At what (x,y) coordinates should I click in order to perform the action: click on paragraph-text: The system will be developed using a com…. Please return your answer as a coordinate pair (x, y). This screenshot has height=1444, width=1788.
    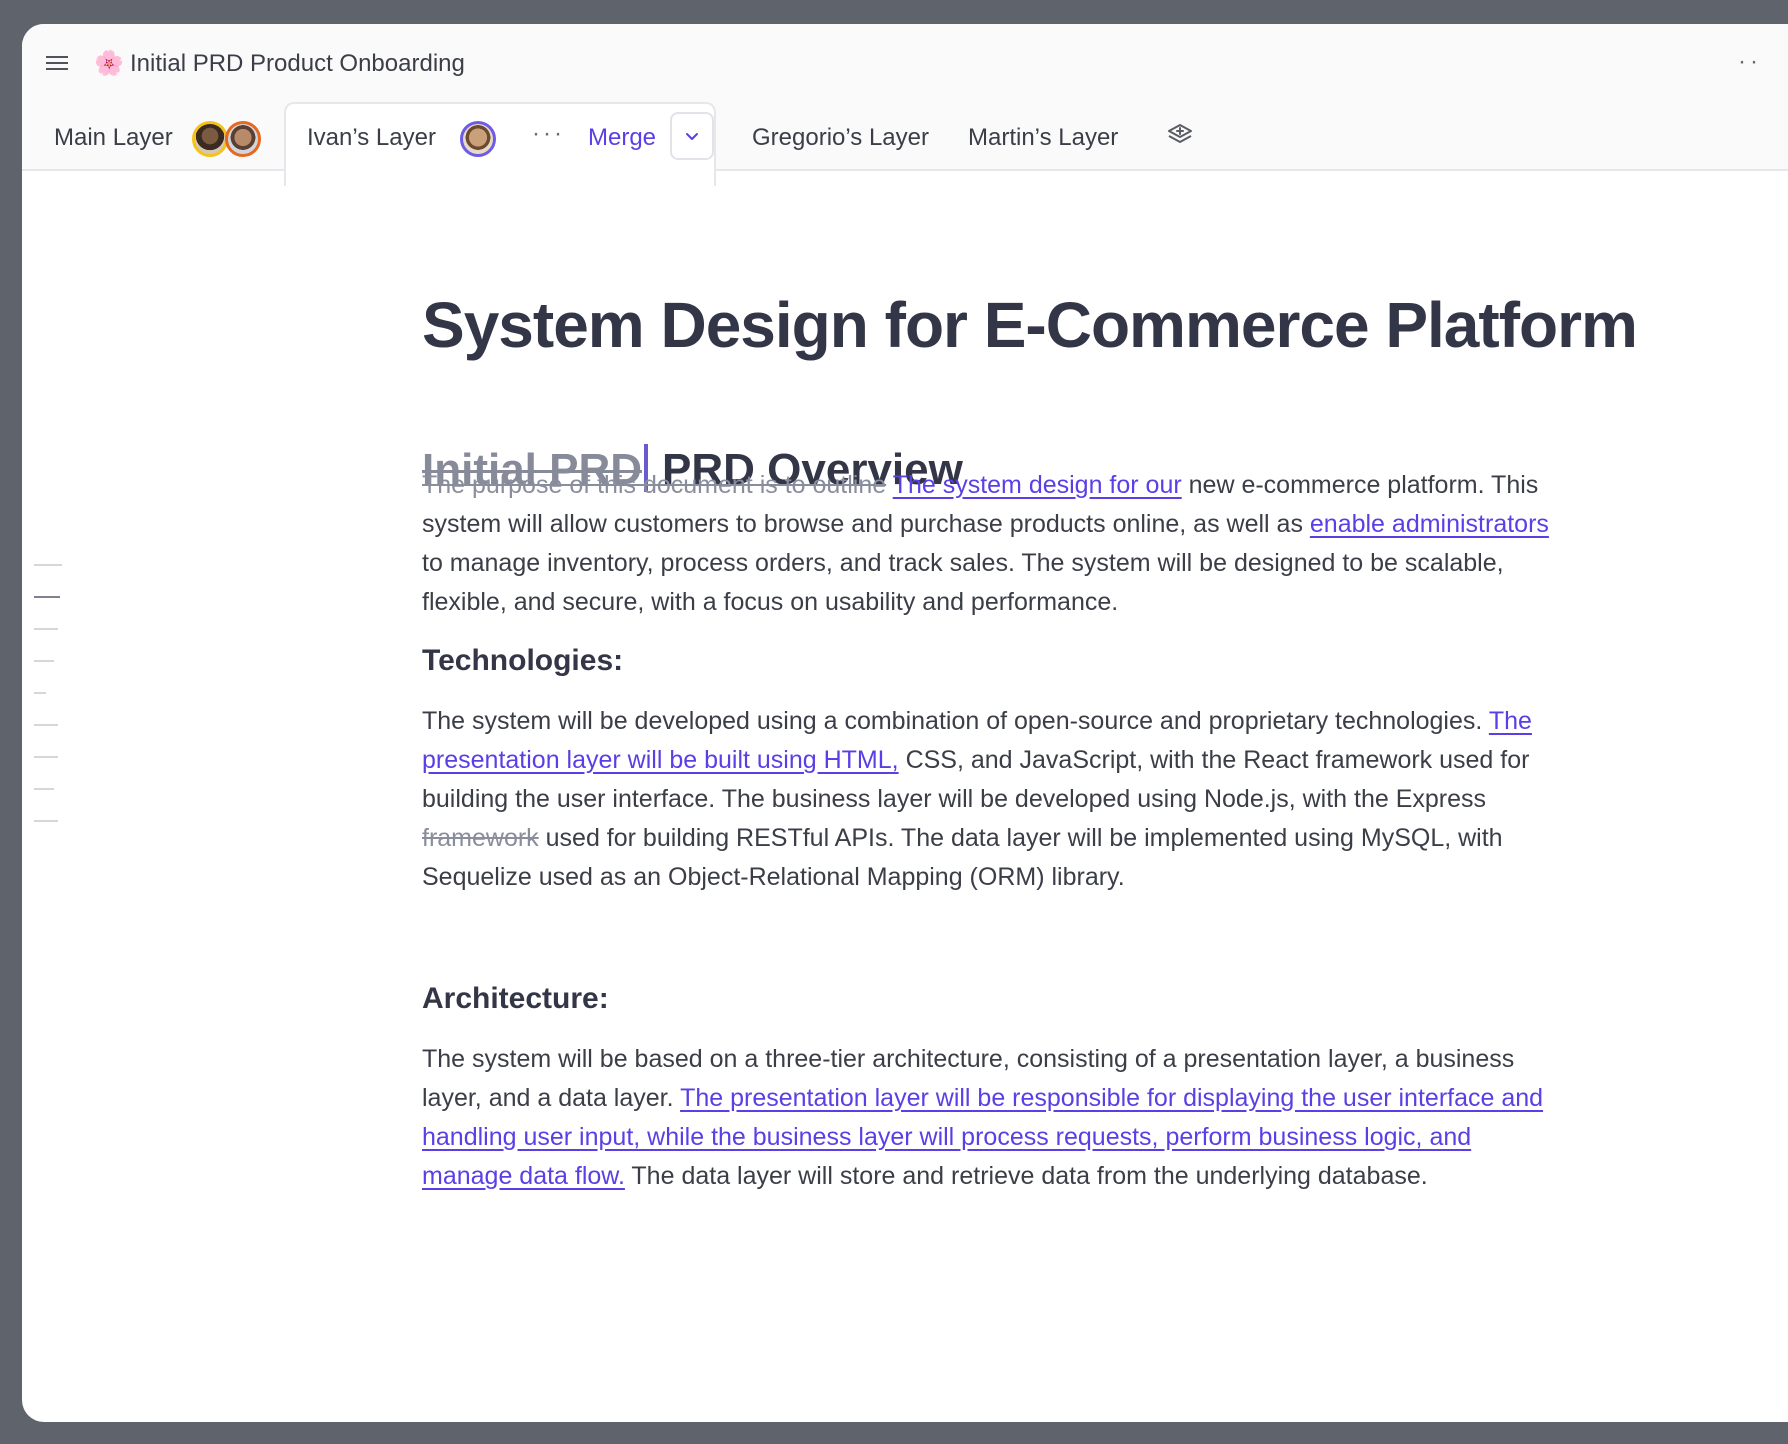
    Looking at the image, I should click on (955, 721).